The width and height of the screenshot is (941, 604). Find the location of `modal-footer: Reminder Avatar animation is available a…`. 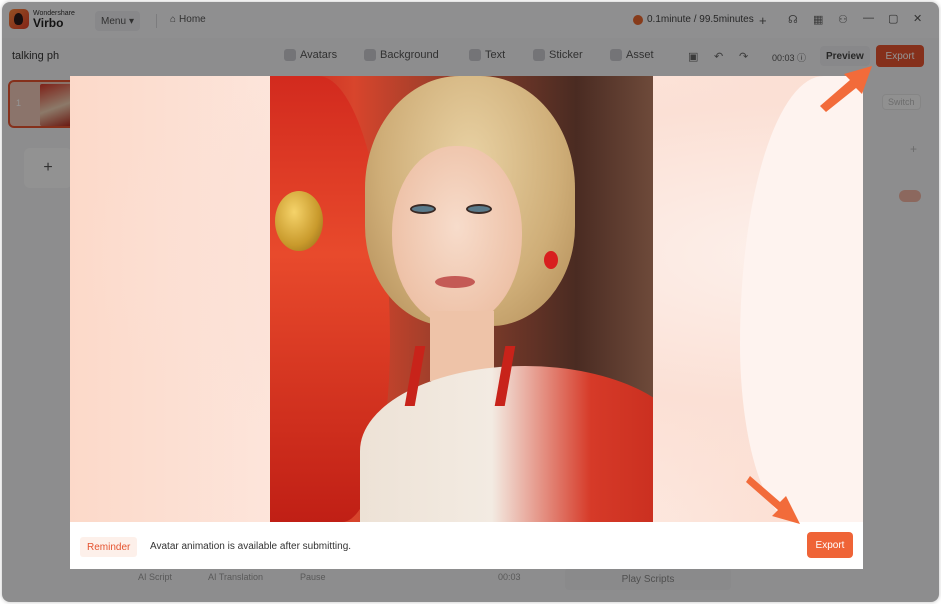

modal-footer: Reminder Avatar animation is available a… is located at coordinates (466, 545).